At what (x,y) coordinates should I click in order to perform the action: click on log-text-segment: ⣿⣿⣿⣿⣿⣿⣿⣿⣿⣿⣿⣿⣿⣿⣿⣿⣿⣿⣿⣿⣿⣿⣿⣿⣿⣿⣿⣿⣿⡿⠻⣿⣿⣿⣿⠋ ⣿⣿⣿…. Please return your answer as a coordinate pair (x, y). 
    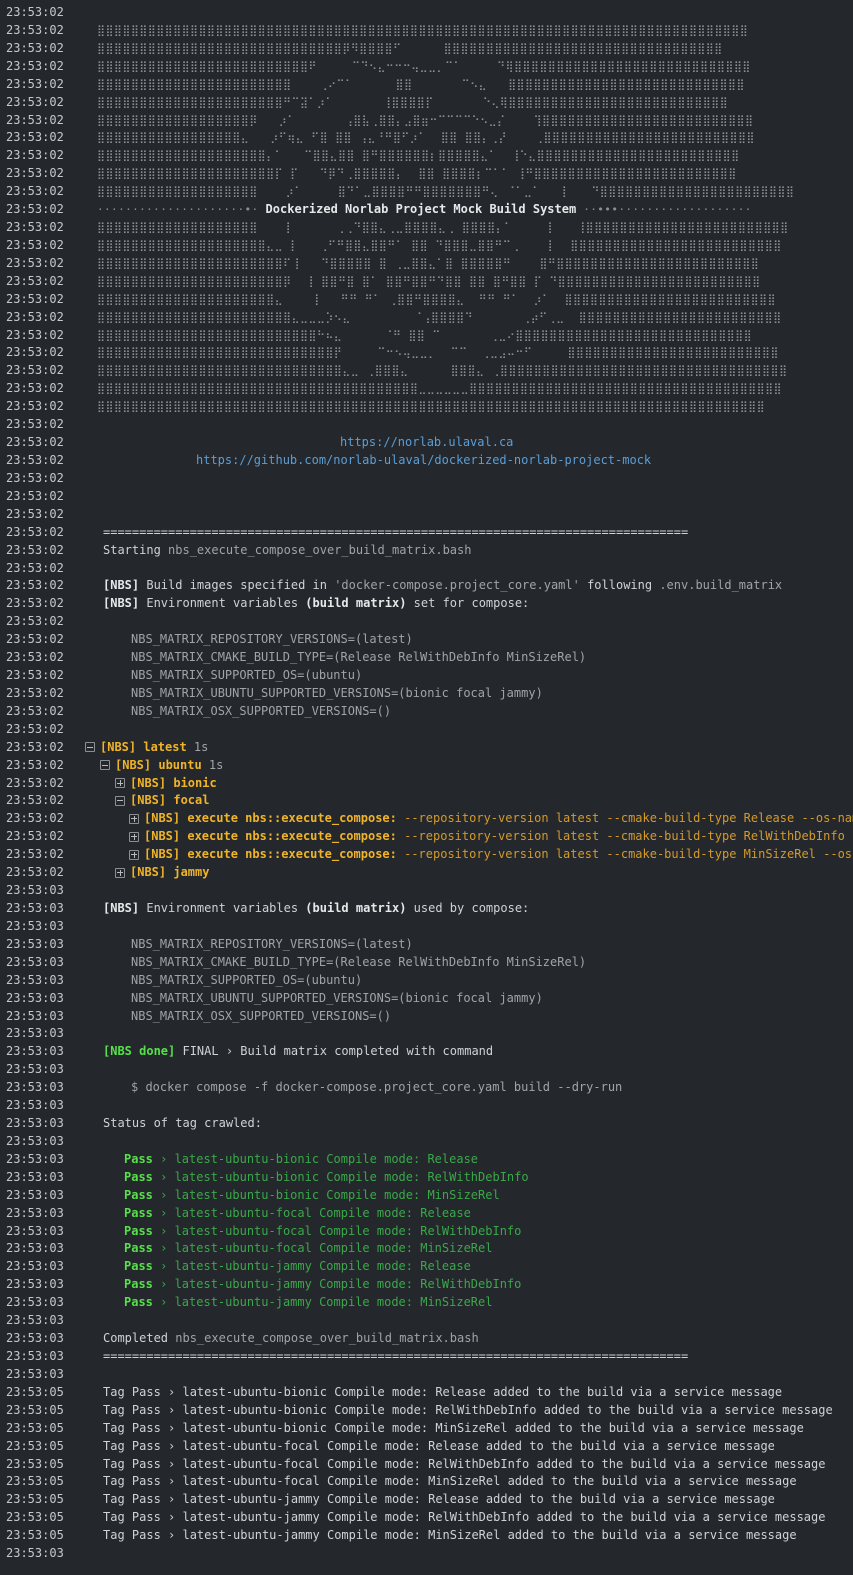
    Looking at the image, I should click on (410, 48).